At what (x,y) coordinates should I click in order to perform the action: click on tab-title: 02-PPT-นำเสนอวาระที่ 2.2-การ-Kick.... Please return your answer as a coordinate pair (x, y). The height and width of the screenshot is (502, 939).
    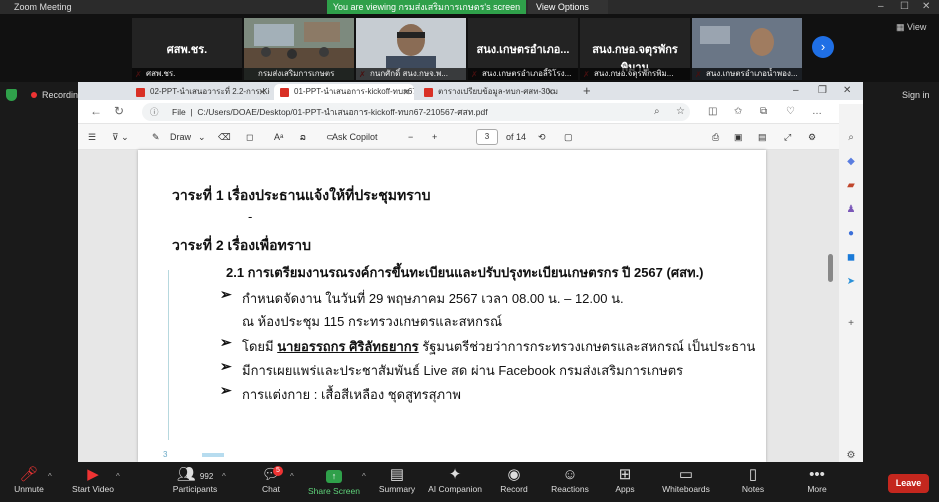
    Looking at the image, I should click on (210, 91).